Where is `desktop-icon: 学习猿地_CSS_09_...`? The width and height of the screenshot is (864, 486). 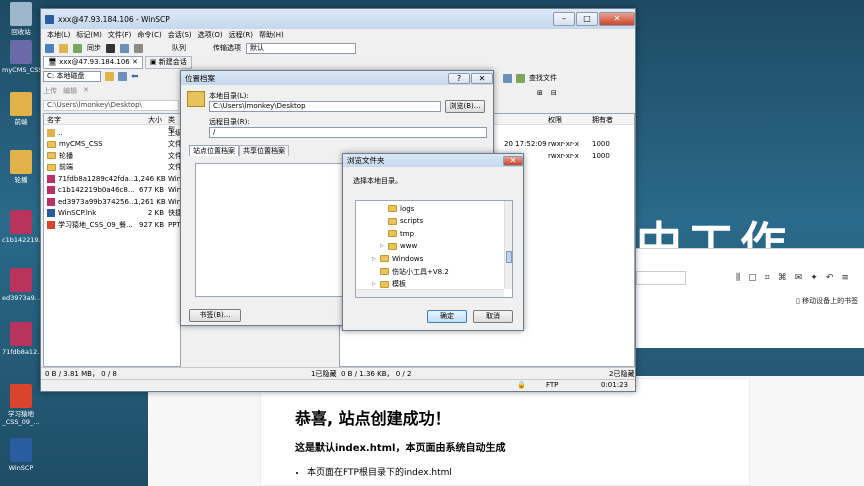
desktop-icon: 学习猿地_CSS_09_... is located at coordinates (21, 405).